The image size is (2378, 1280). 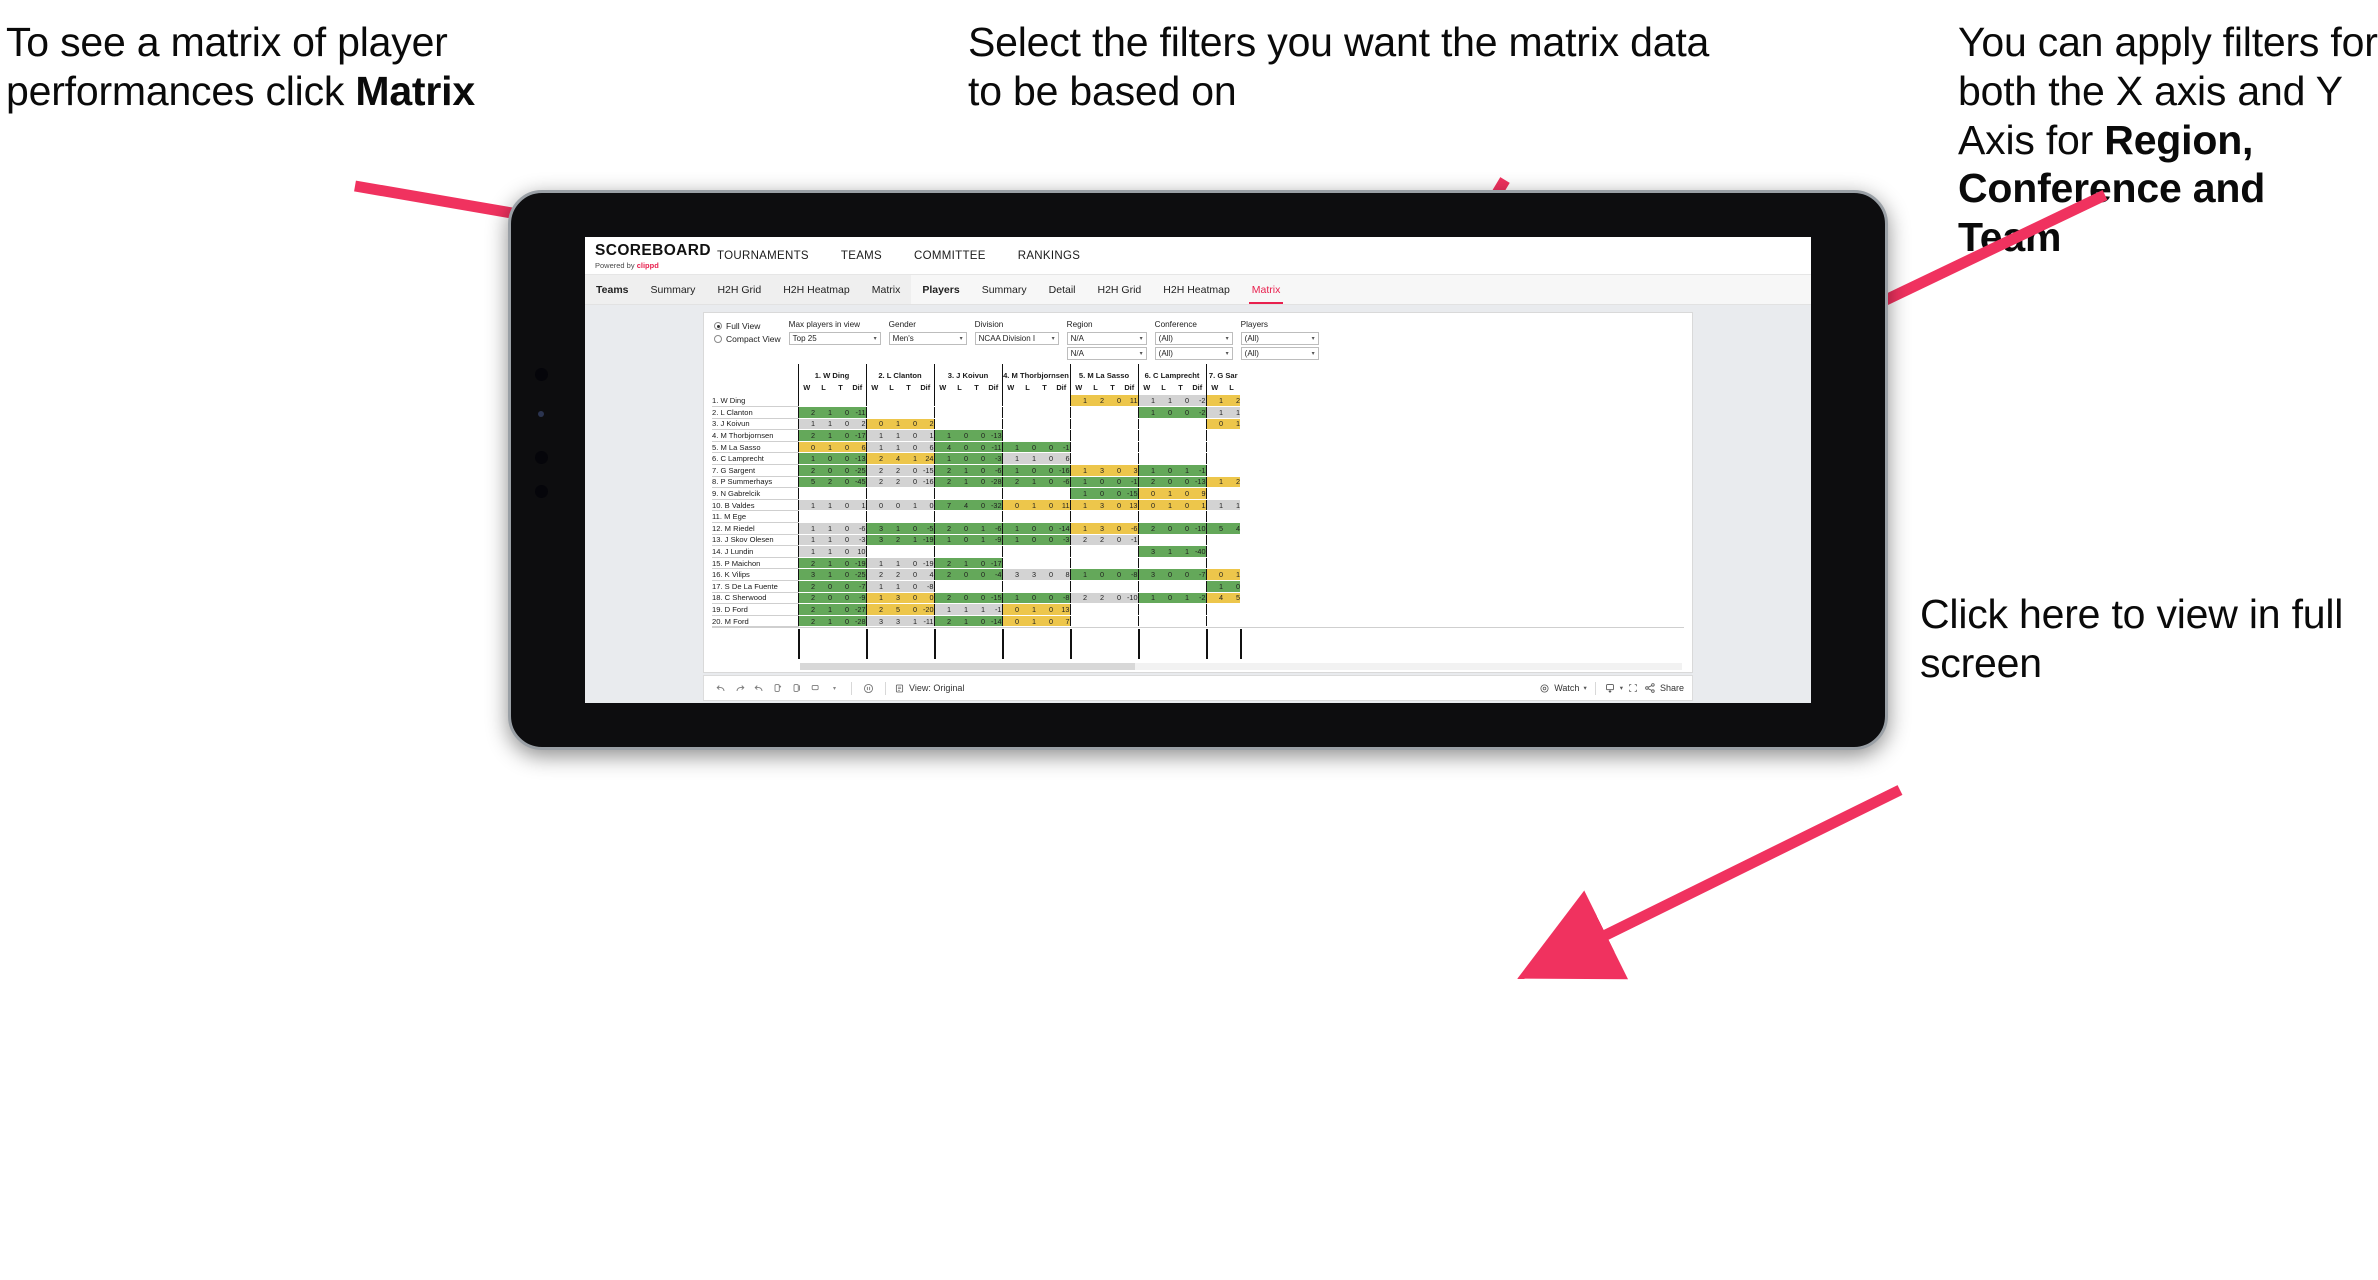 I want to click on filter-select: N/A ▾, so click(x=1106, y=353).